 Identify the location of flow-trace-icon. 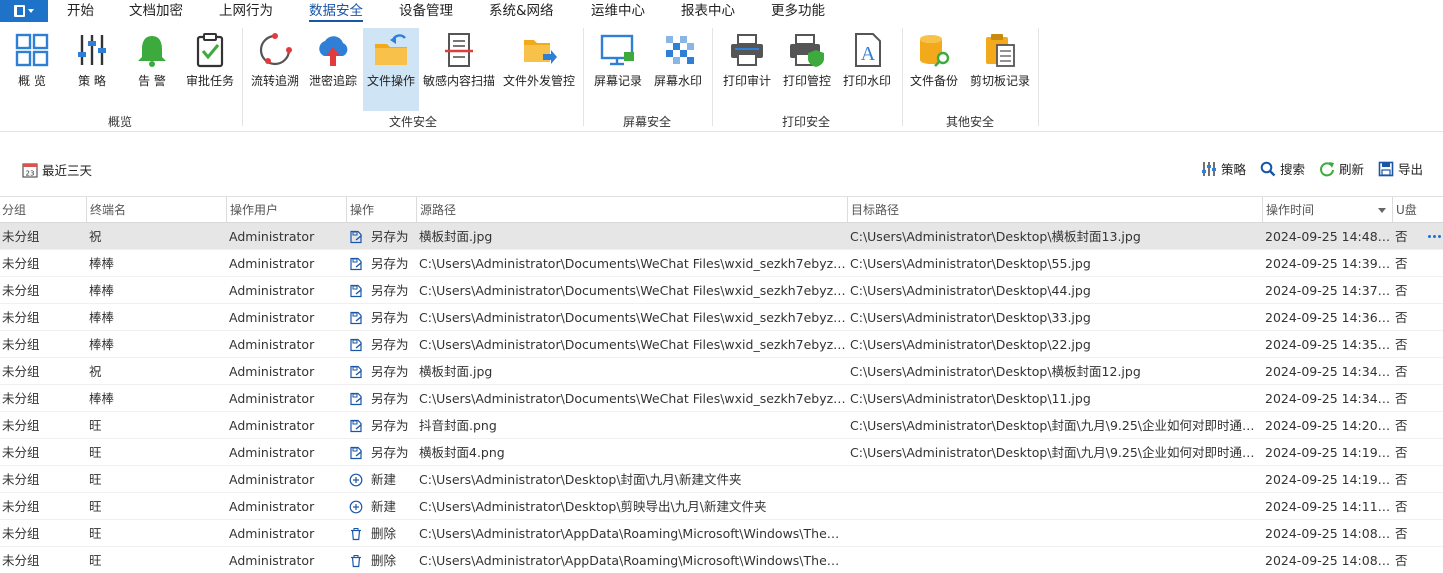
(275, 49).